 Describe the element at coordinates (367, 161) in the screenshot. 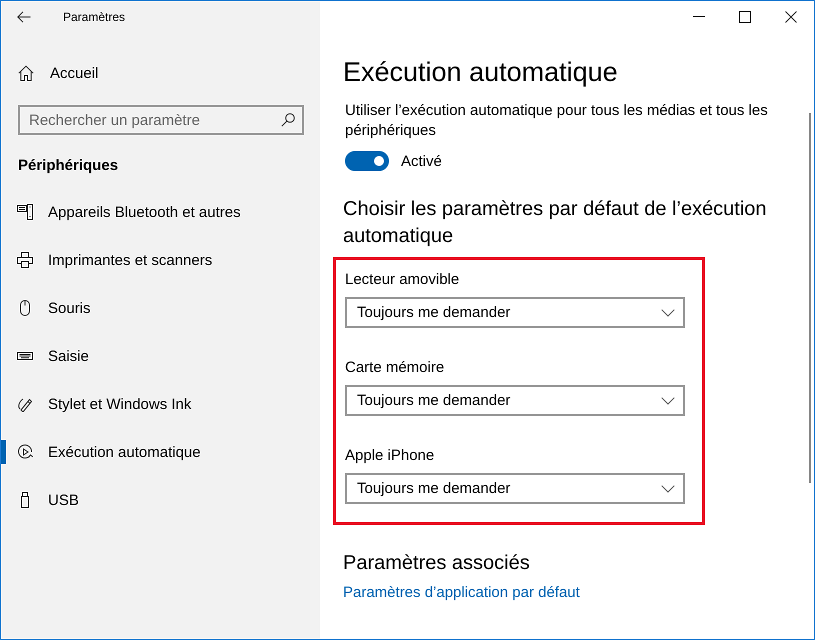

I see `toggle-switch` at that location.